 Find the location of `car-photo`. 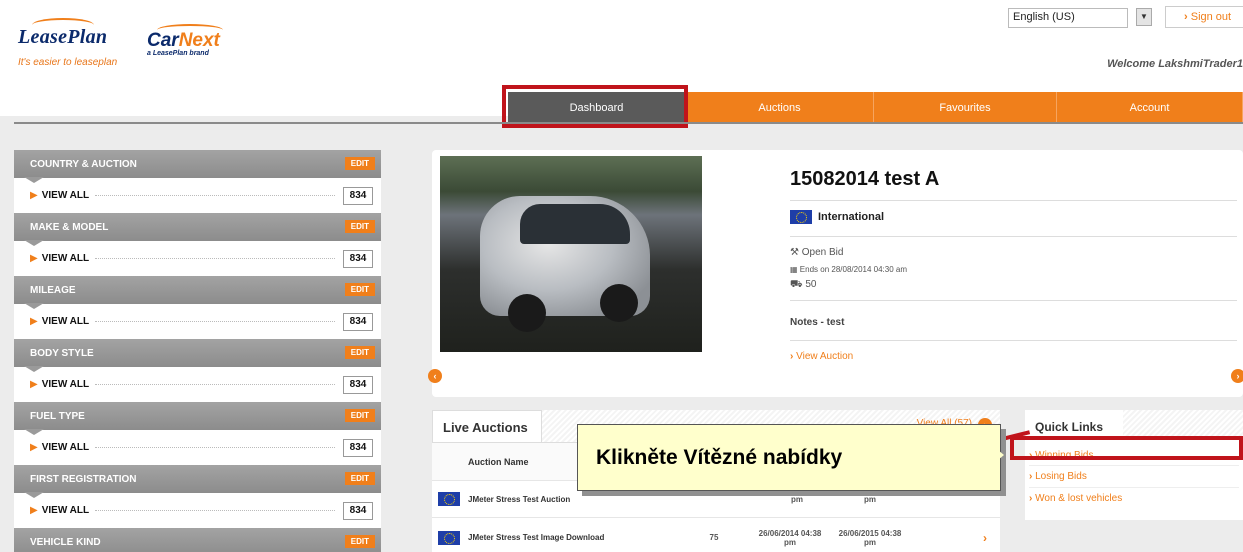

car-photo is located at coordinates (571, 254).